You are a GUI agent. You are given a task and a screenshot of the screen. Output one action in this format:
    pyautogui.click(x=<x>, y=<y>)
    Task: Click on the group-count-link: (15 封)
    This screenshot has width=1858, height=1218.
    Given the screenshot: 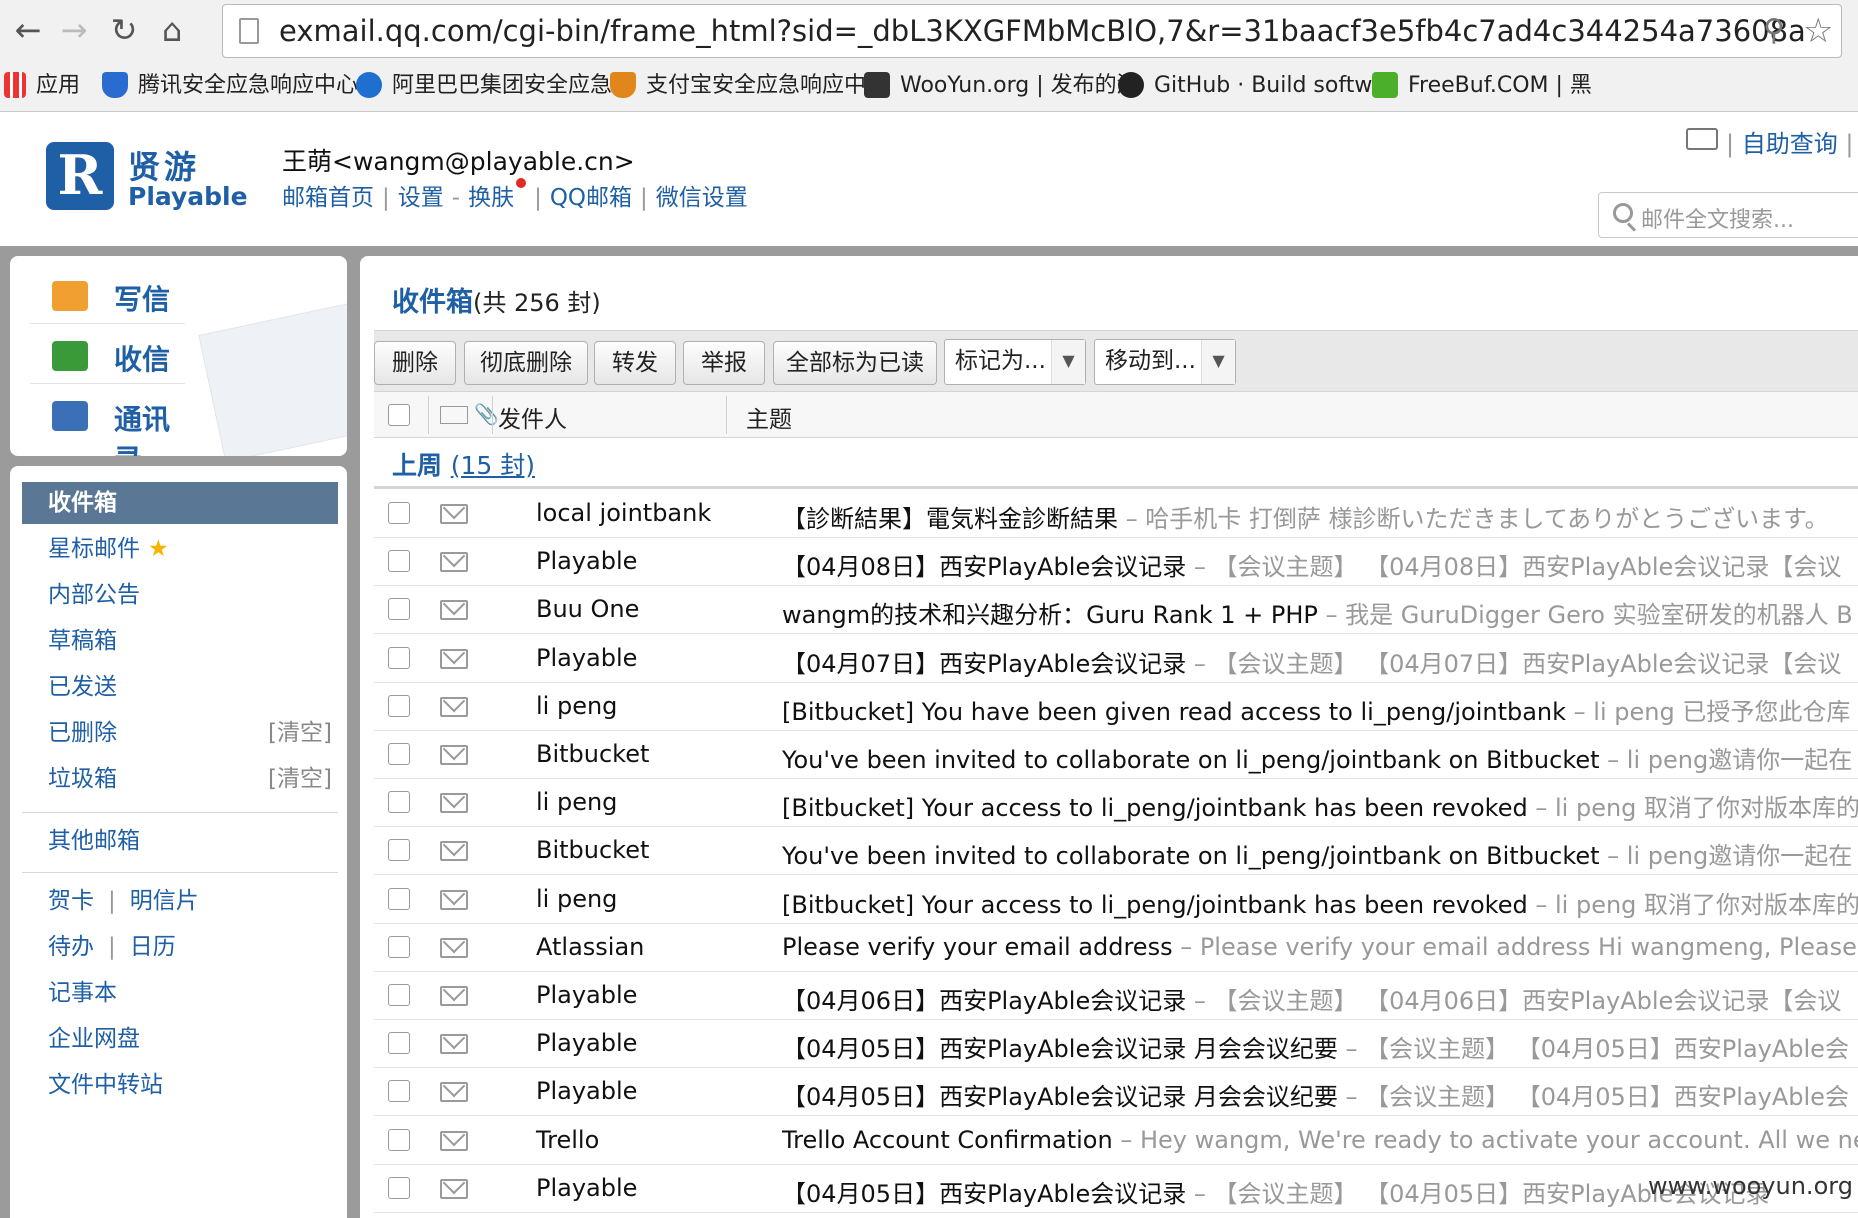 What is the action you would take?
    pyautogui.click(x=493, y=465)
    